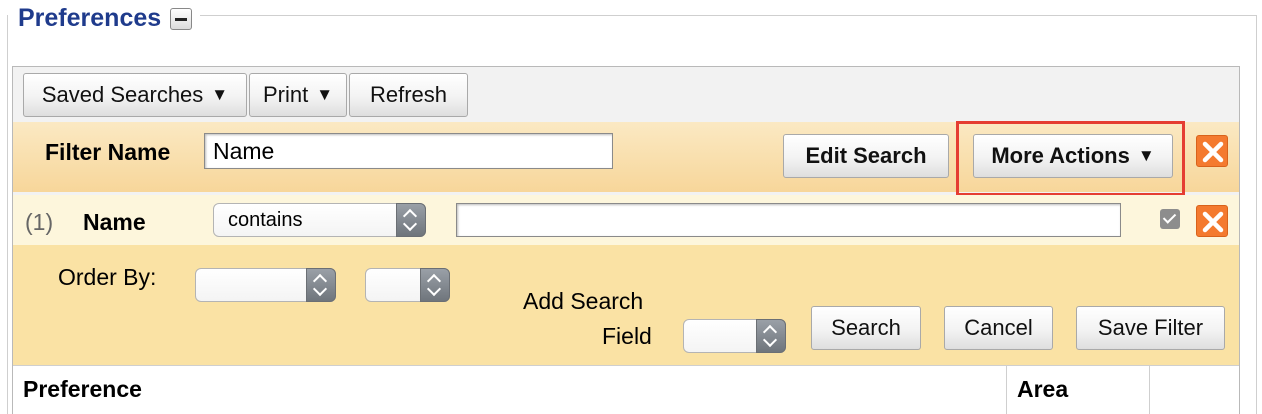 This screenshot has height=414, width=1262. What do you see at coordinates (90, 18) in the screenshot?
I see `preferences-legend: Preferences` at bounding box center [90, 18].